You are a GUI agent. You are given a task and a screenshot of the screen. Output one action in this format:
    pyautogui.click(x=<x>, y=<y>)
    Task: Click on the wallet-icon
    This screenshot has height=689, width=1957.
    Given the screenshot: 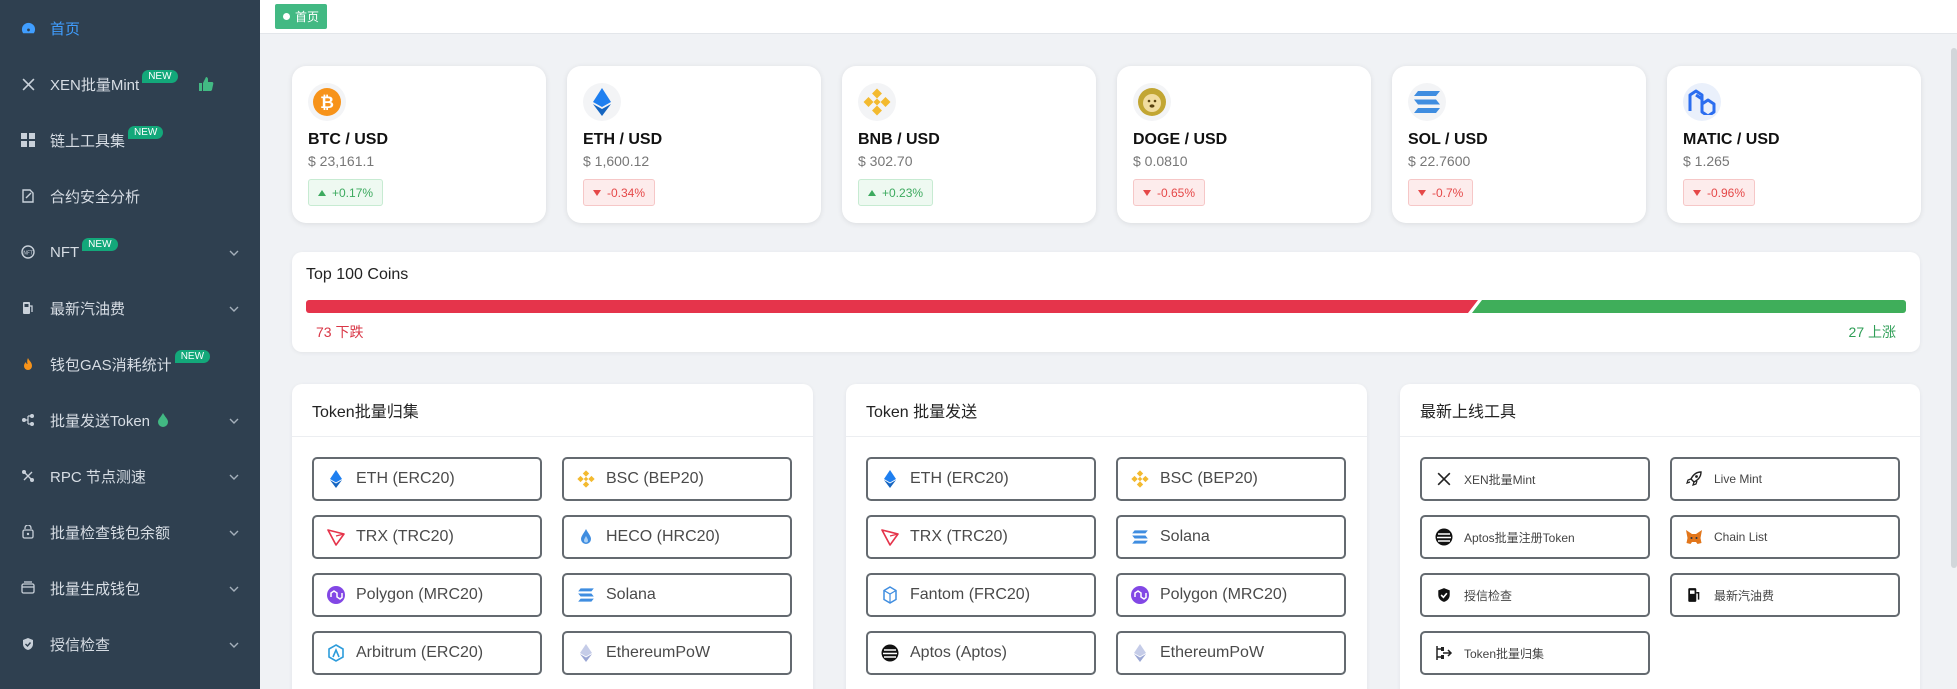 What is the action you would take?
    pyautogui.click(x=28, y=588)
    